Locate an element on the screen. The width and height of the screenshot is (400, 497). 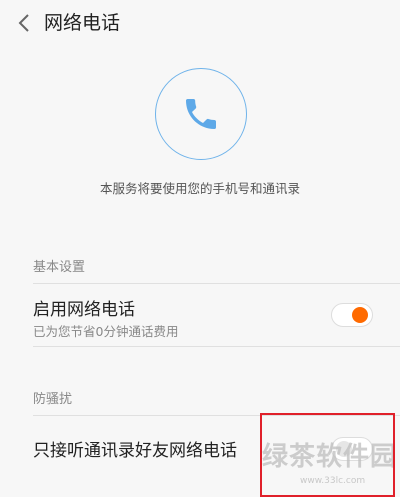
chevron-left-icon is located at coordinates (23, 23).